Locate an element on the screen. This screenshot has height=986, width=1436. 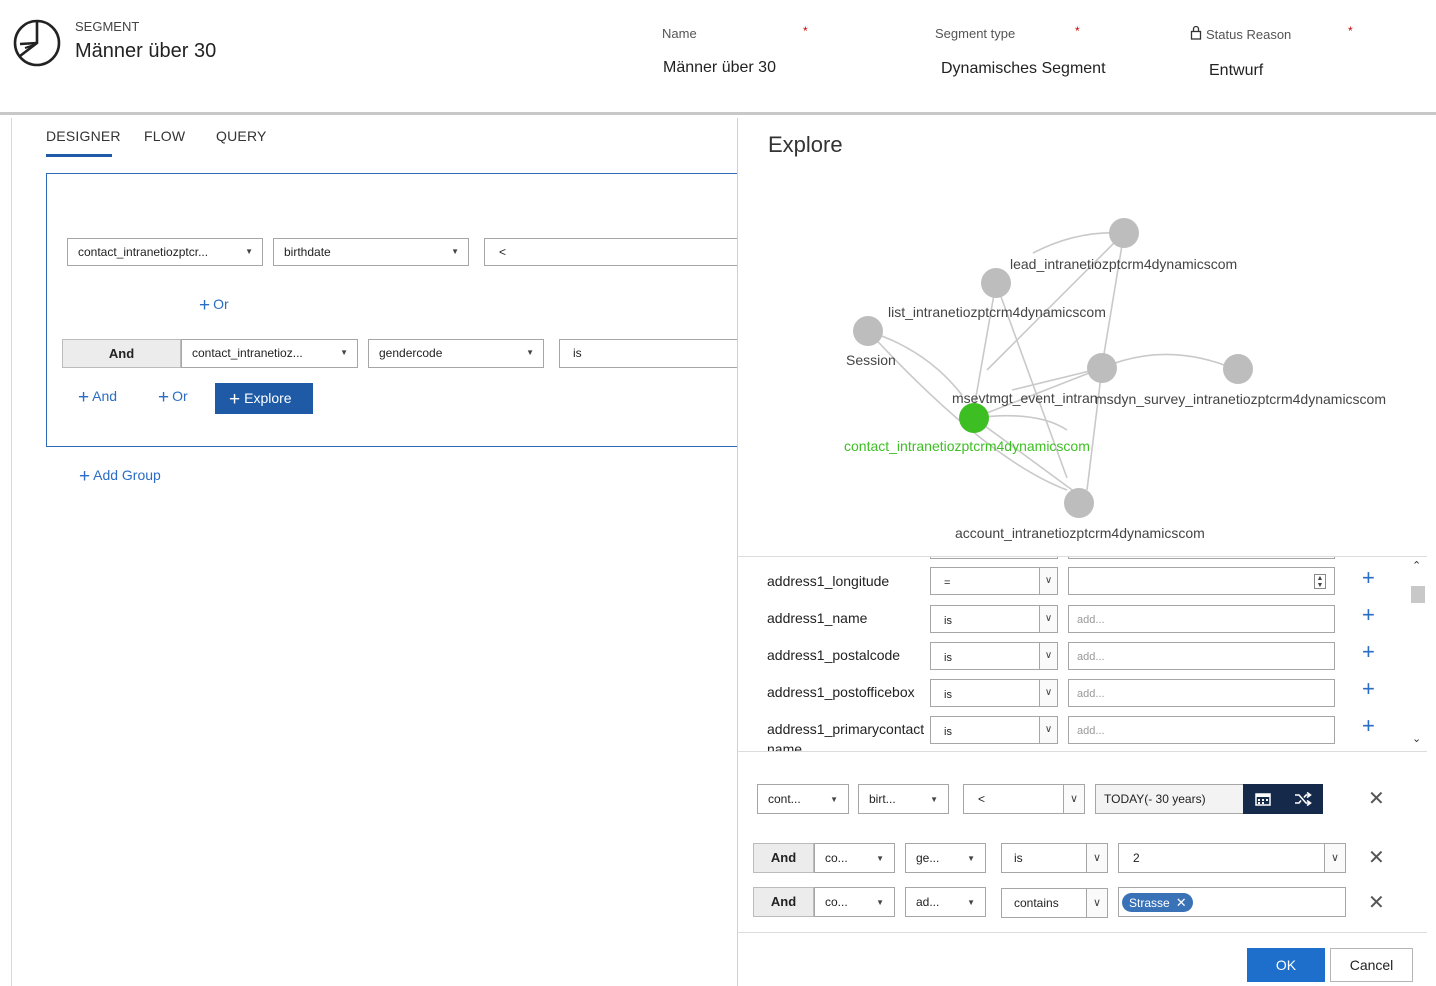
condition-operator-select: contains ∨ is located at coordinates (1054, 903).